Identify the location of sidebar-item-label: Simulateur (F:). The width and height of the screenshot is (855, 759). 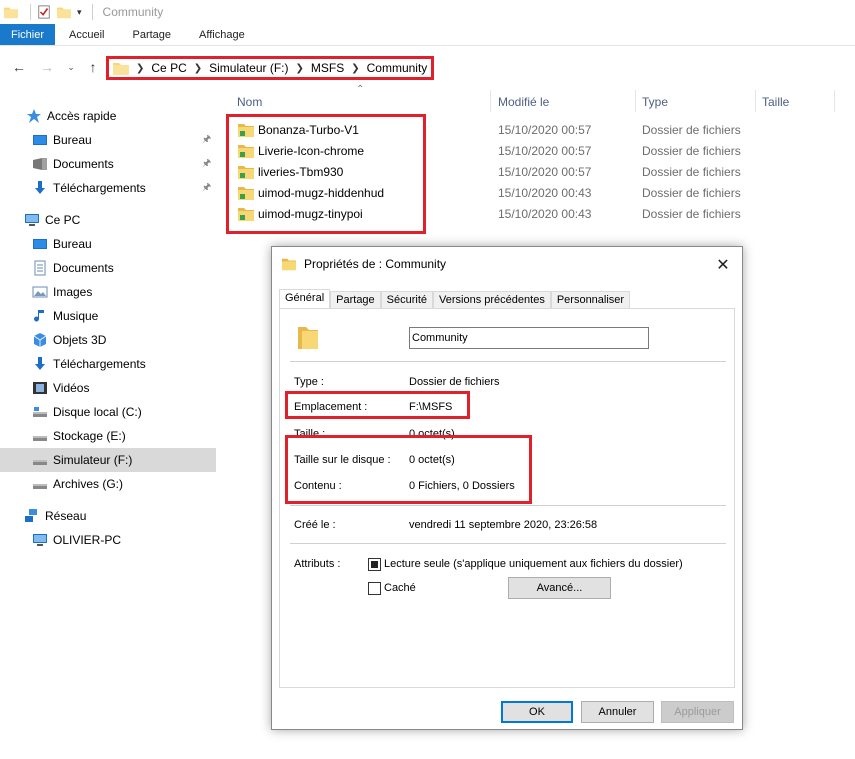
(93, 460).